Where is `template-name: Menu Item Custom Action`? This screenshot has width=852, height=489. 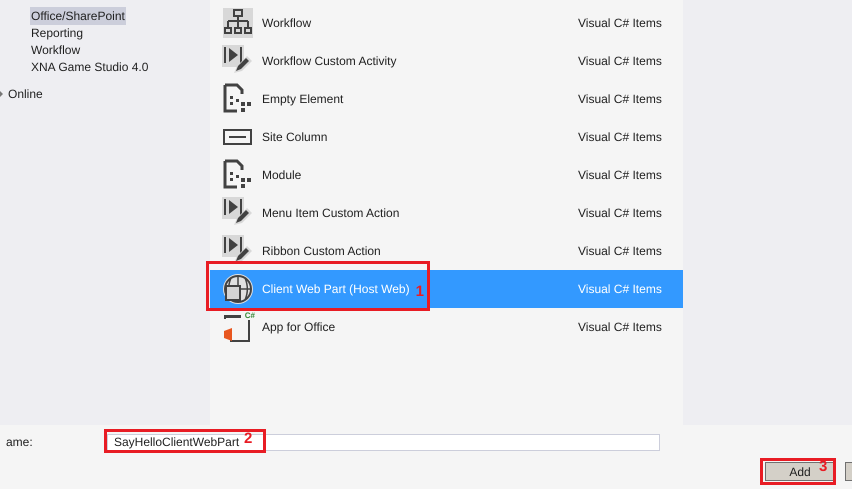 template-name: Menu Item Custom Action is located at coordinates (331, 213).